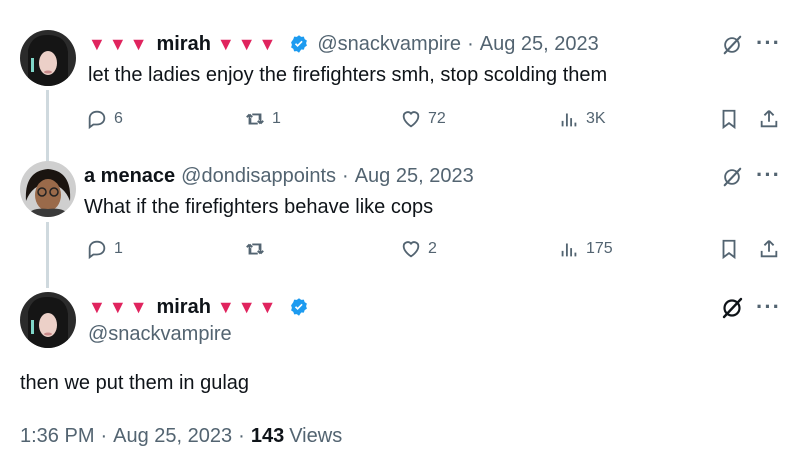  What do you see at coordinates (437, 118) in the screenshot?
I see `like-count: 72` at bounding box center [437, 118].